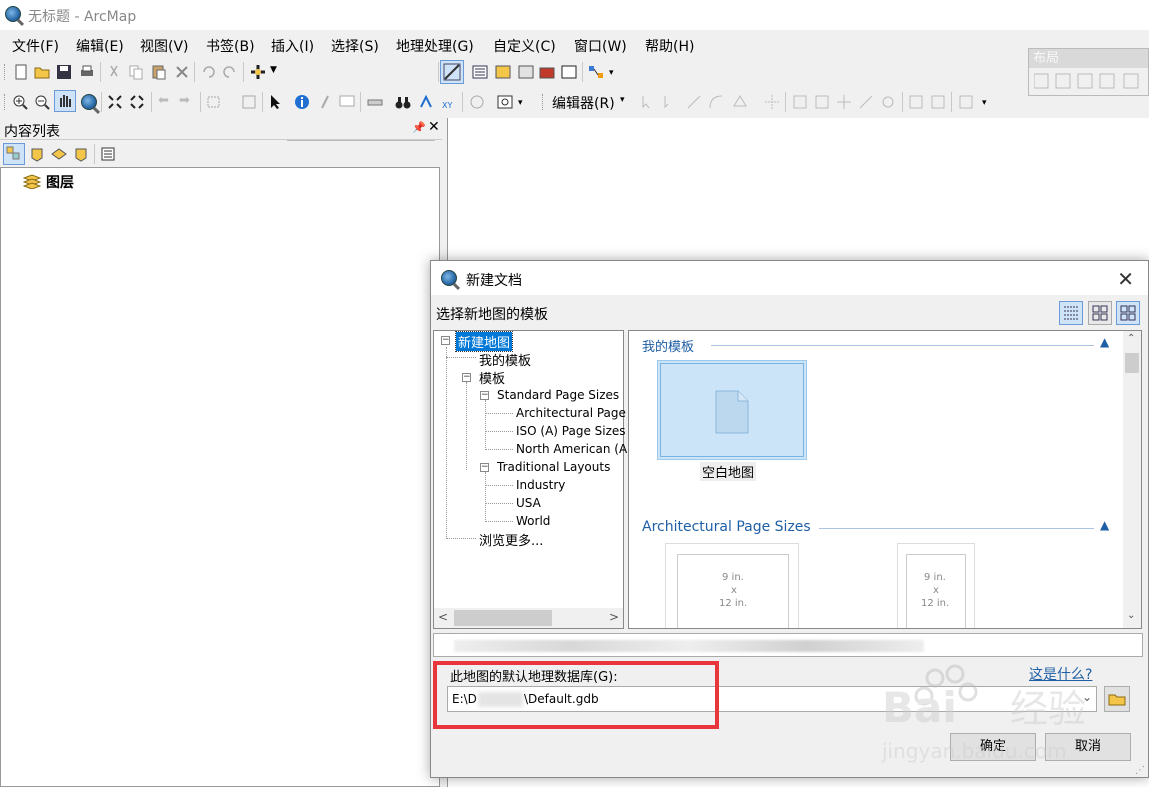  Describe the element at coordinates (426, 102) in the screenshot. I see `find-route-icon` at that location.